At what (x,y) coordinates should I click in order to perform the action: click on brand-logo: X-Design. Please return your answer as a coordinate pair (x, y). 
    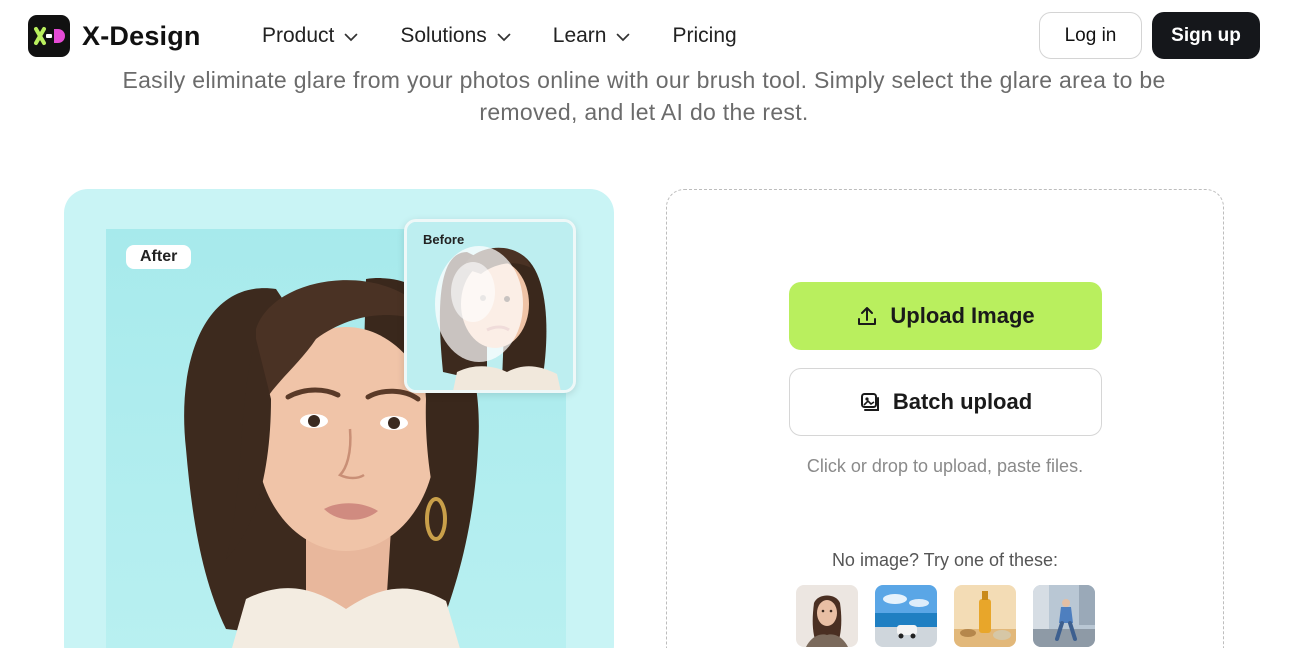
    Looking at the image, I should click on (114, 36).